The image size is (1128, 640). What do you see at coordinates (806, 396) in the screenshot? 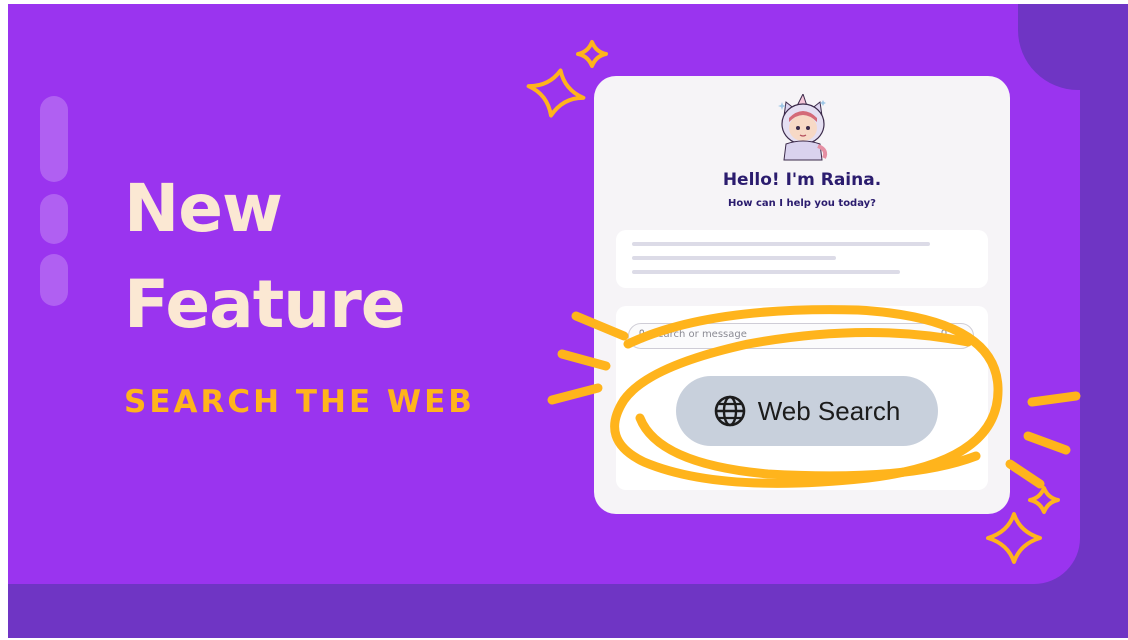
I see `highlight-circle` at bounding box center [806, 396].